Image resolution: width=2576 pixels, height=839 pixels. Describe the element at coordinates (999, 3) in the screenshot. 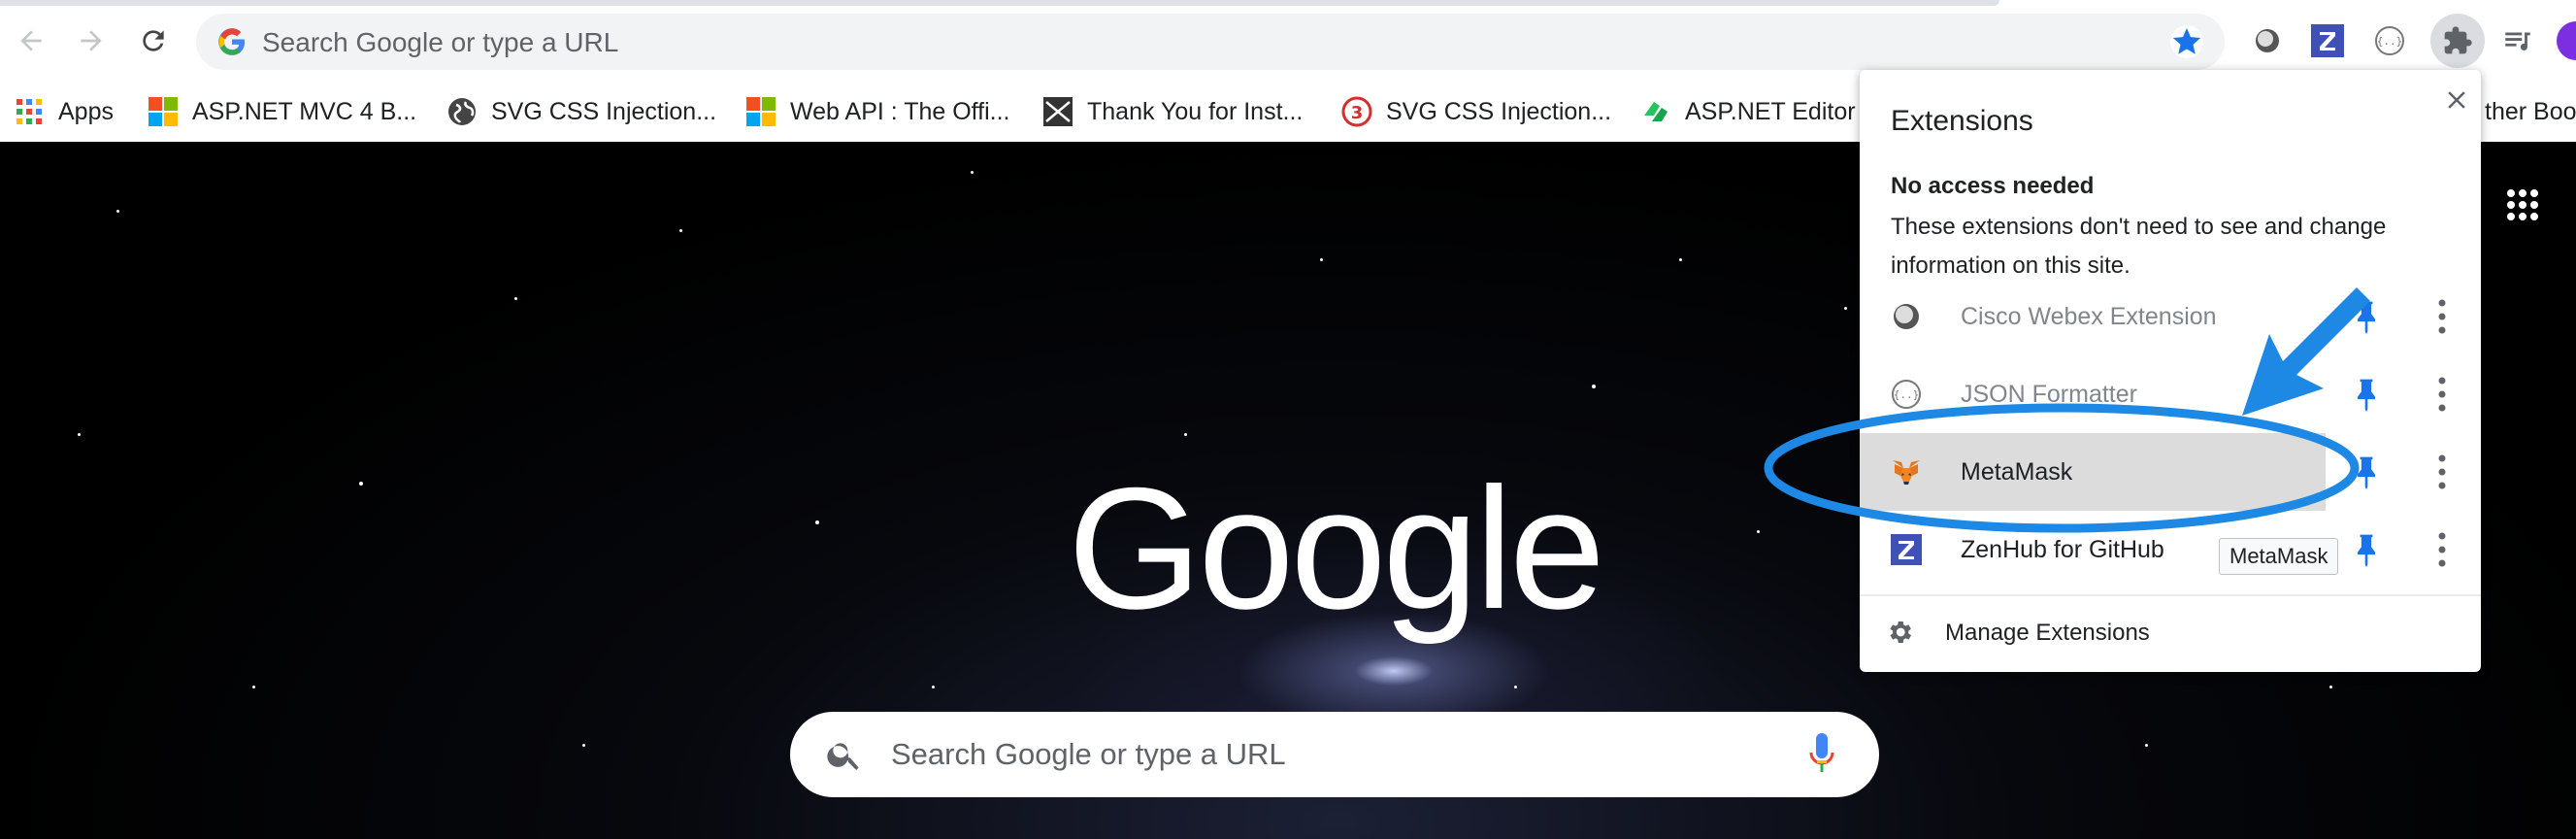

I see `tab-strip` at that location.